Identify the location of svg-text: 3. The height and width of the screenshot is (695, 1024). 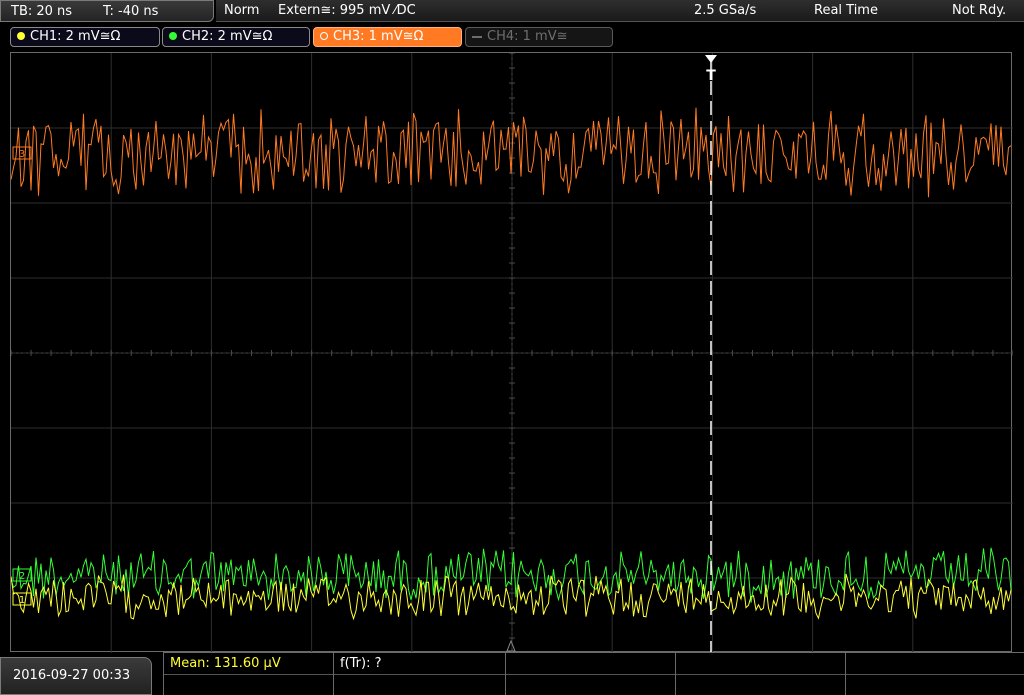
(22, 154).